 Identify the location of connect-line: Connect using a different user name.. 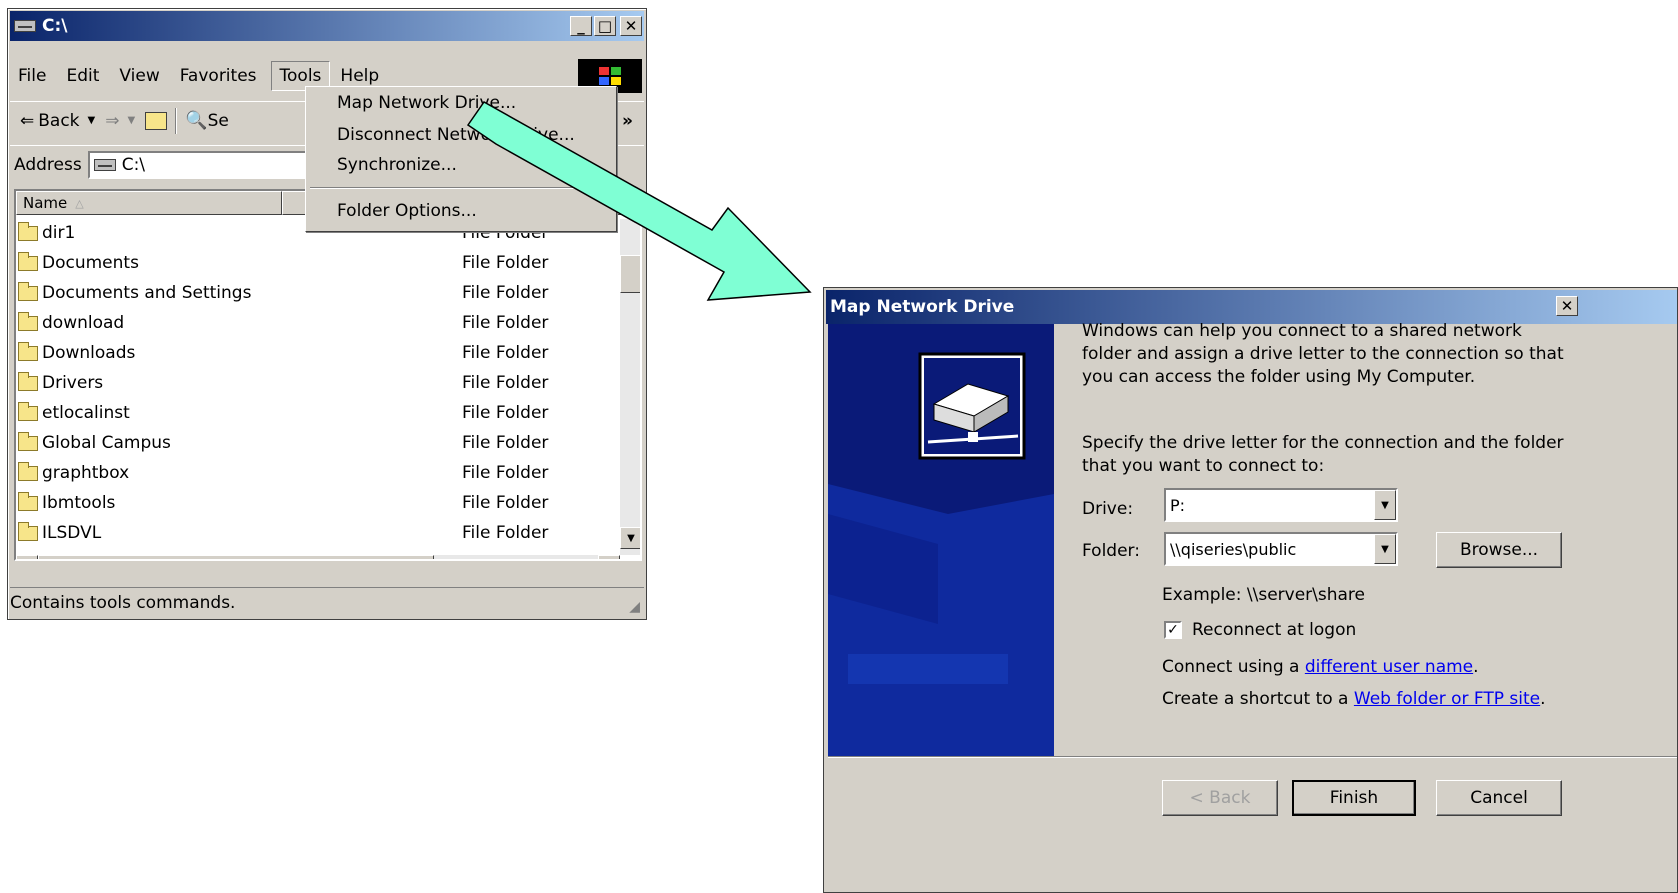
(1320, 667).